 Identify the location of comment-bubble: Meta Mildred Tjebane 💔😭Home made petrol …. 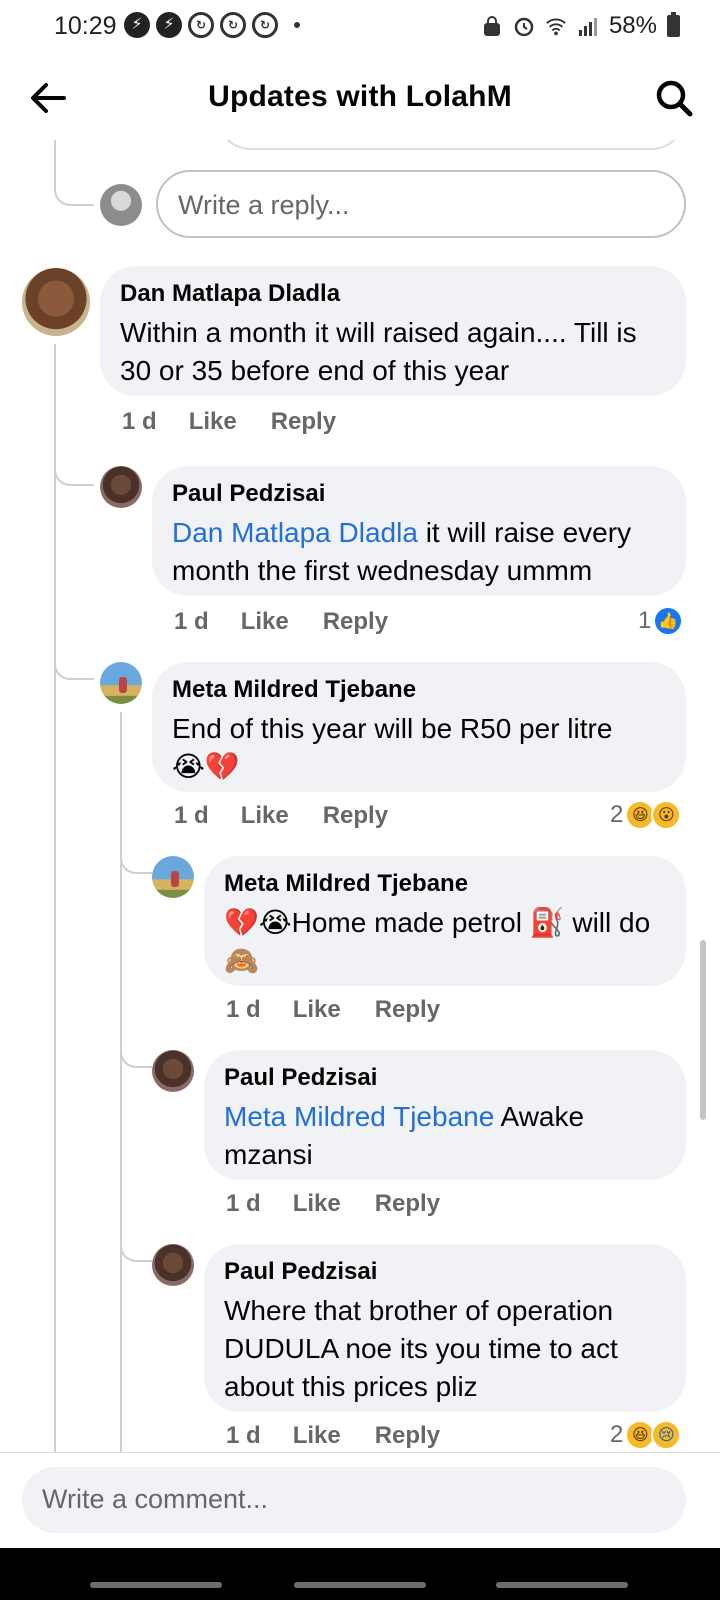
(445, 921).